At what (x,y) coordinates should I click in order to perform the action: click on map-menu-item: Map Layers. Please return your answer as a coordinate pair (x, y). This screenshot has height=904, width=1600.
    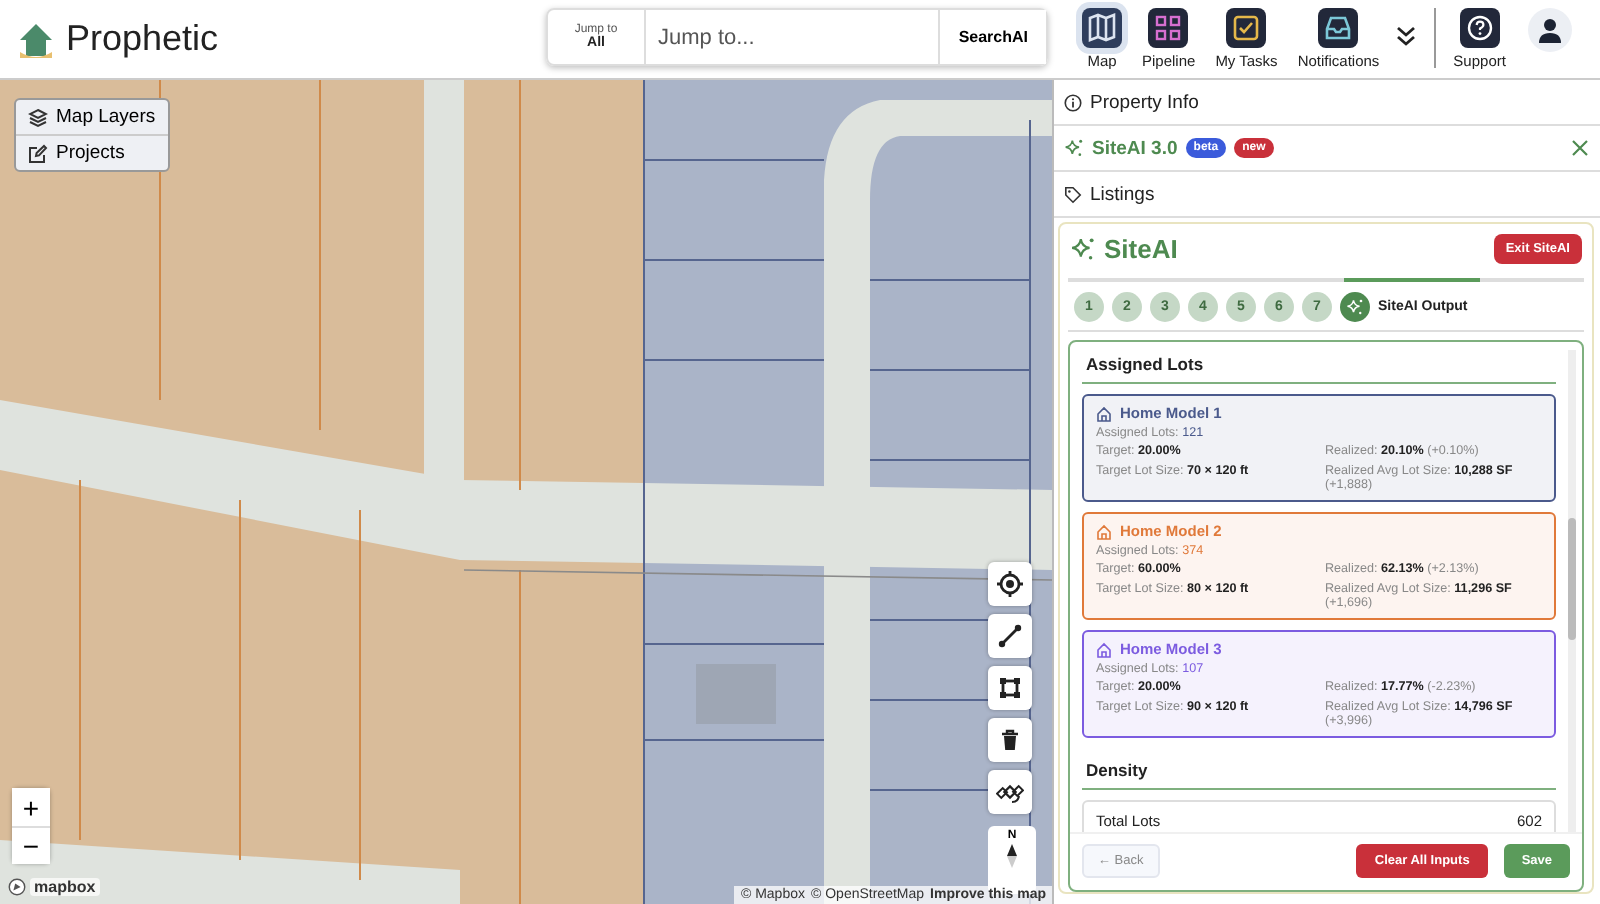
    Looking at the image, I should click on (92, 117).